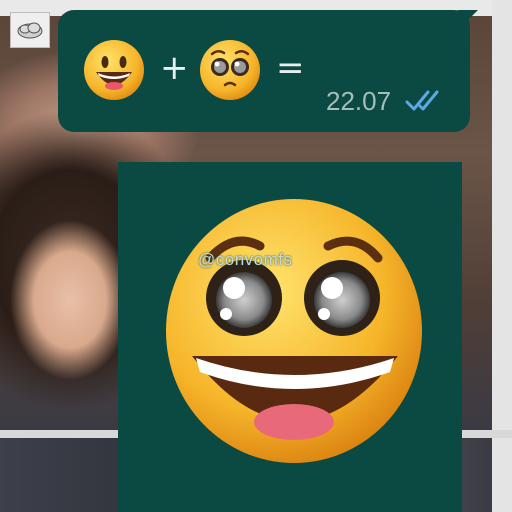 Image resolution: width=512 pixels, height=512 pixels. I want to click on equals-operator: =, so click(290, 68).